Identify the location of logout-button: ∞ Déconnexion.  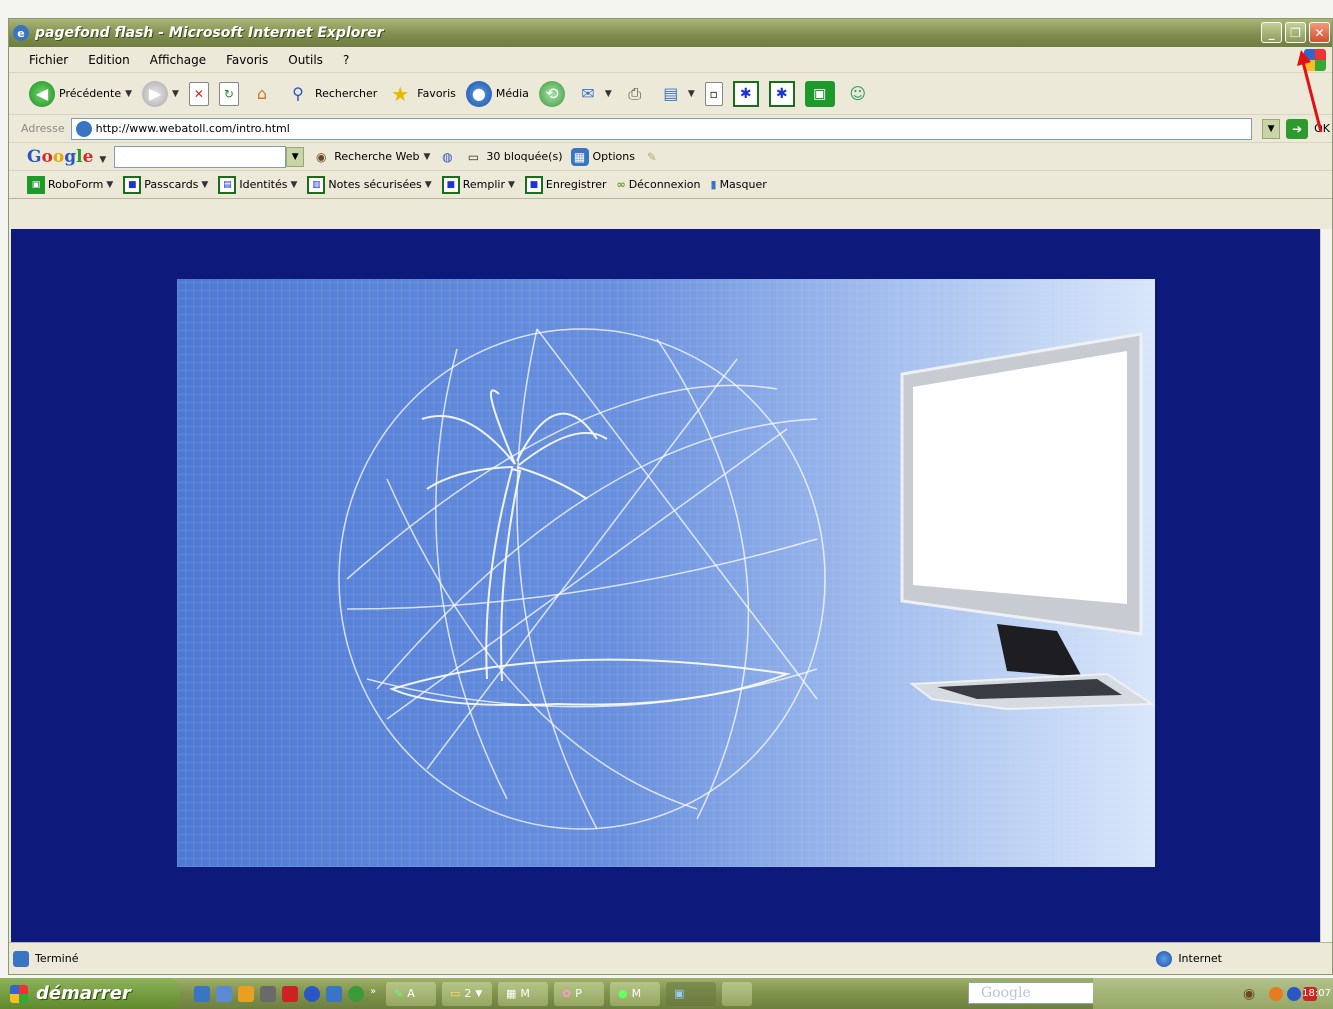
(659, 184).